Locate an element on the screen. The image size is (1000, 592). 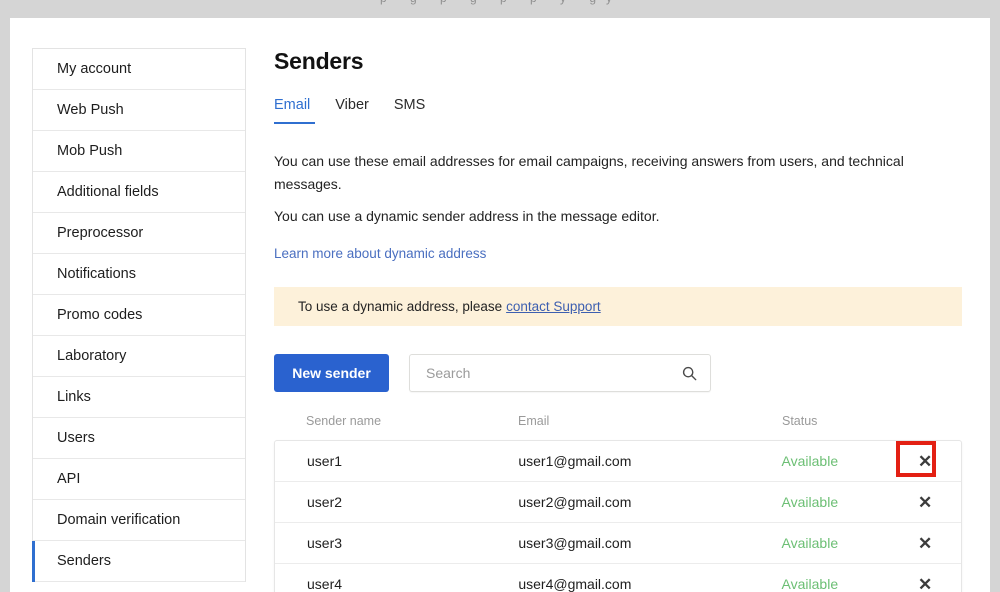
sidebar-item-promo-codes: Promo codes is located at coordinates (139, 315).